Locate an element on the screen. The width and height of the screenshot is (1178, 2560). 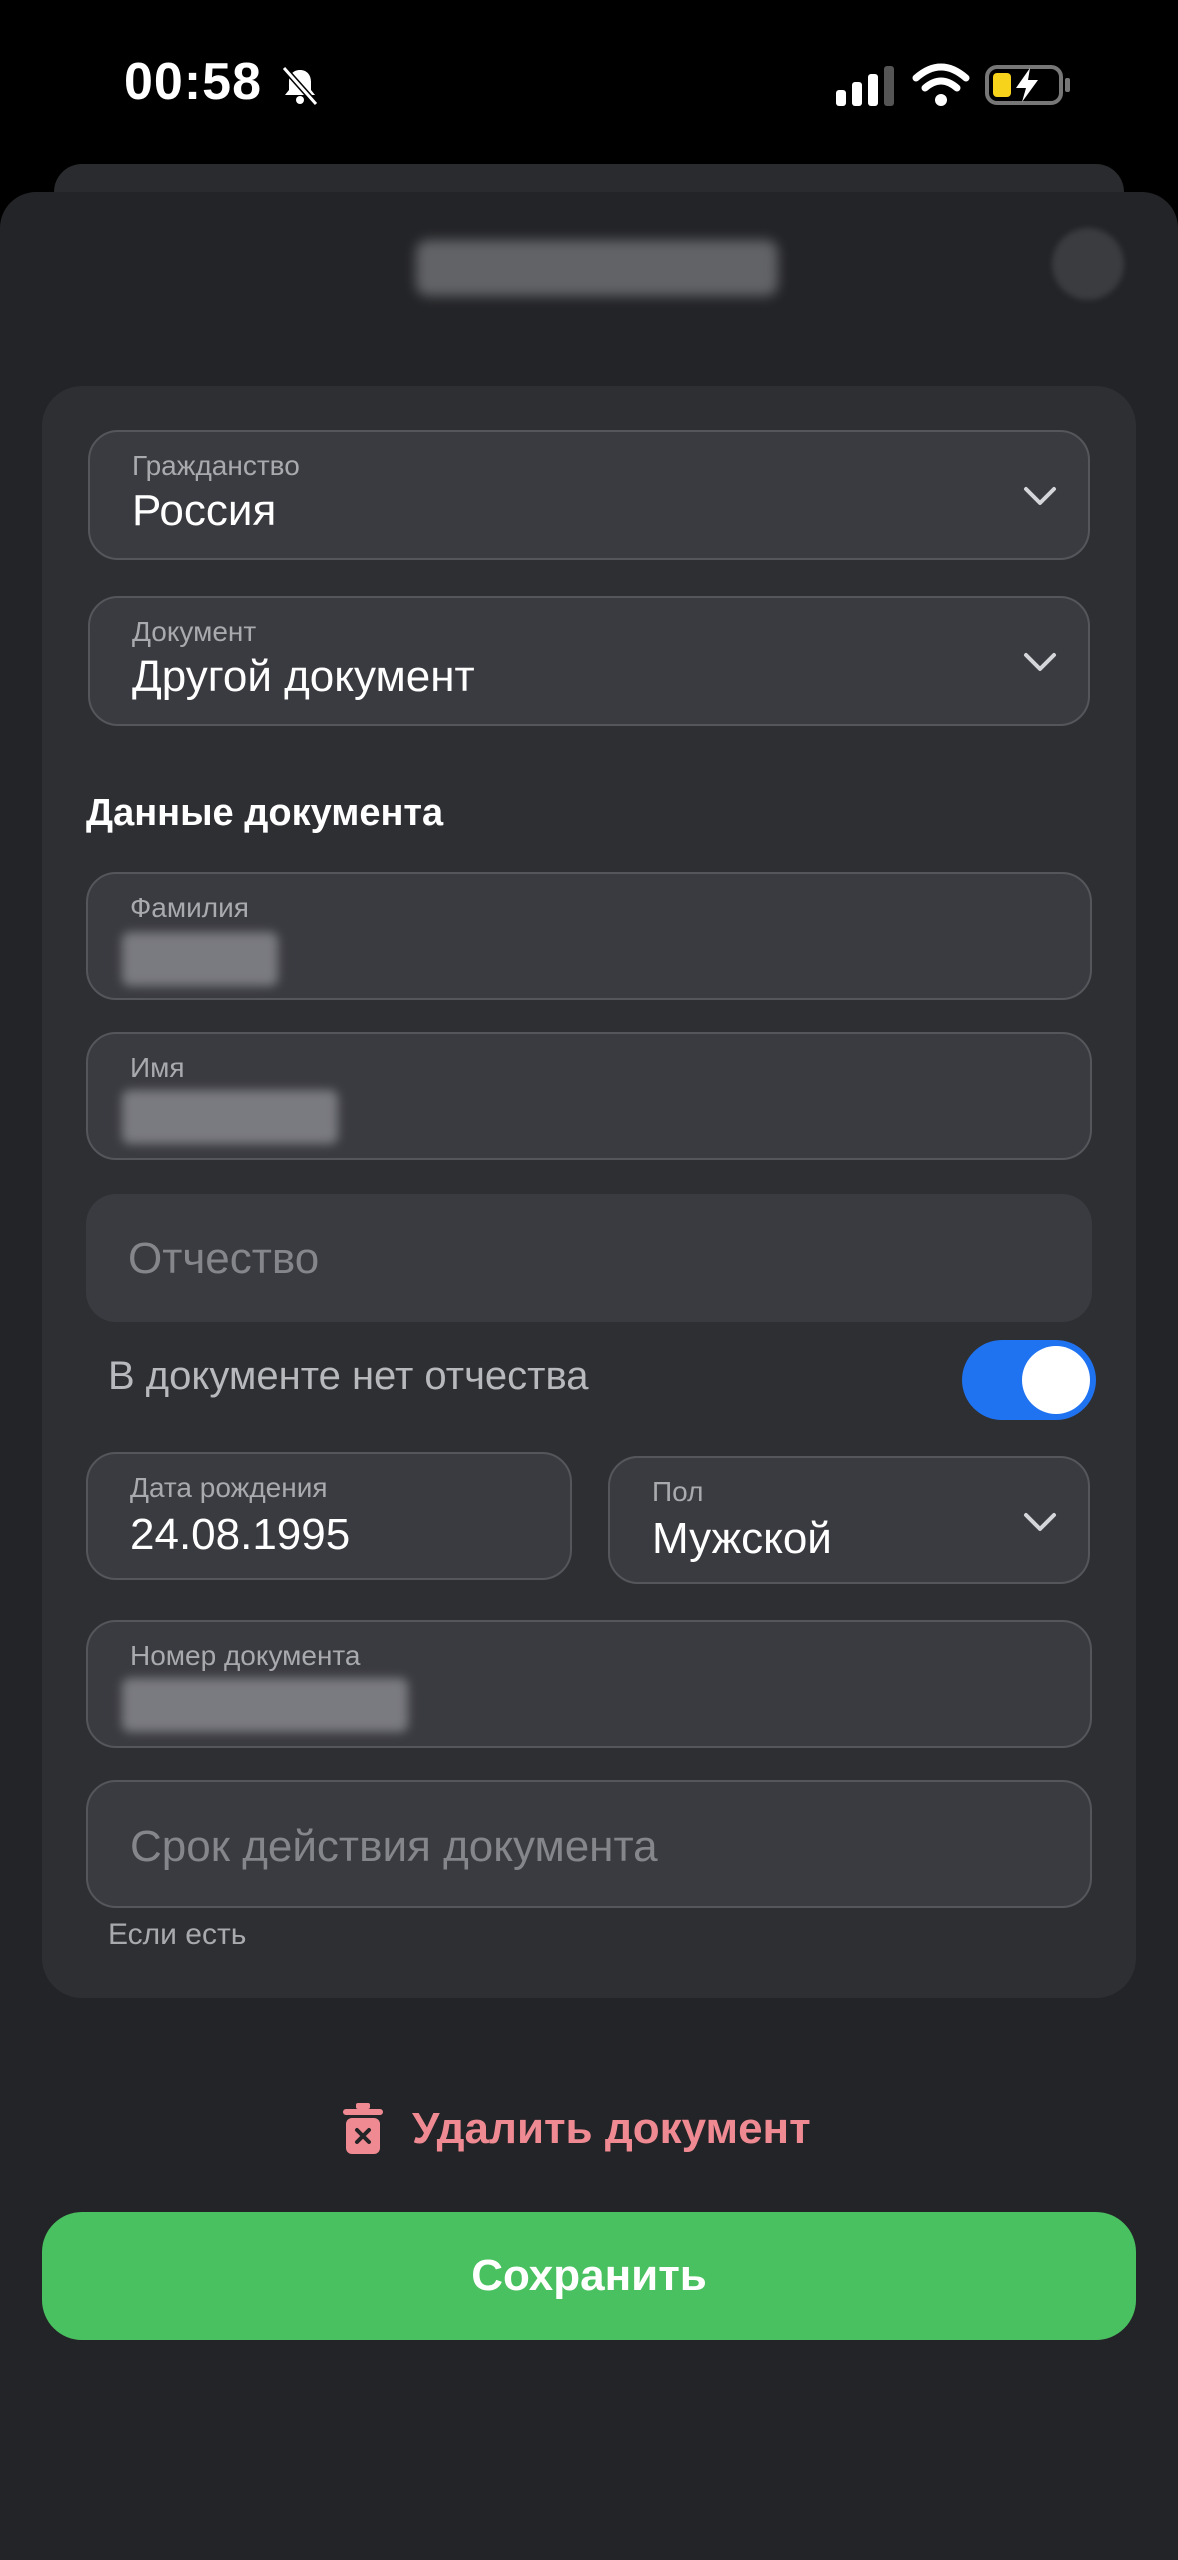
bell-slash-icon is located at coordinates (300, 86).